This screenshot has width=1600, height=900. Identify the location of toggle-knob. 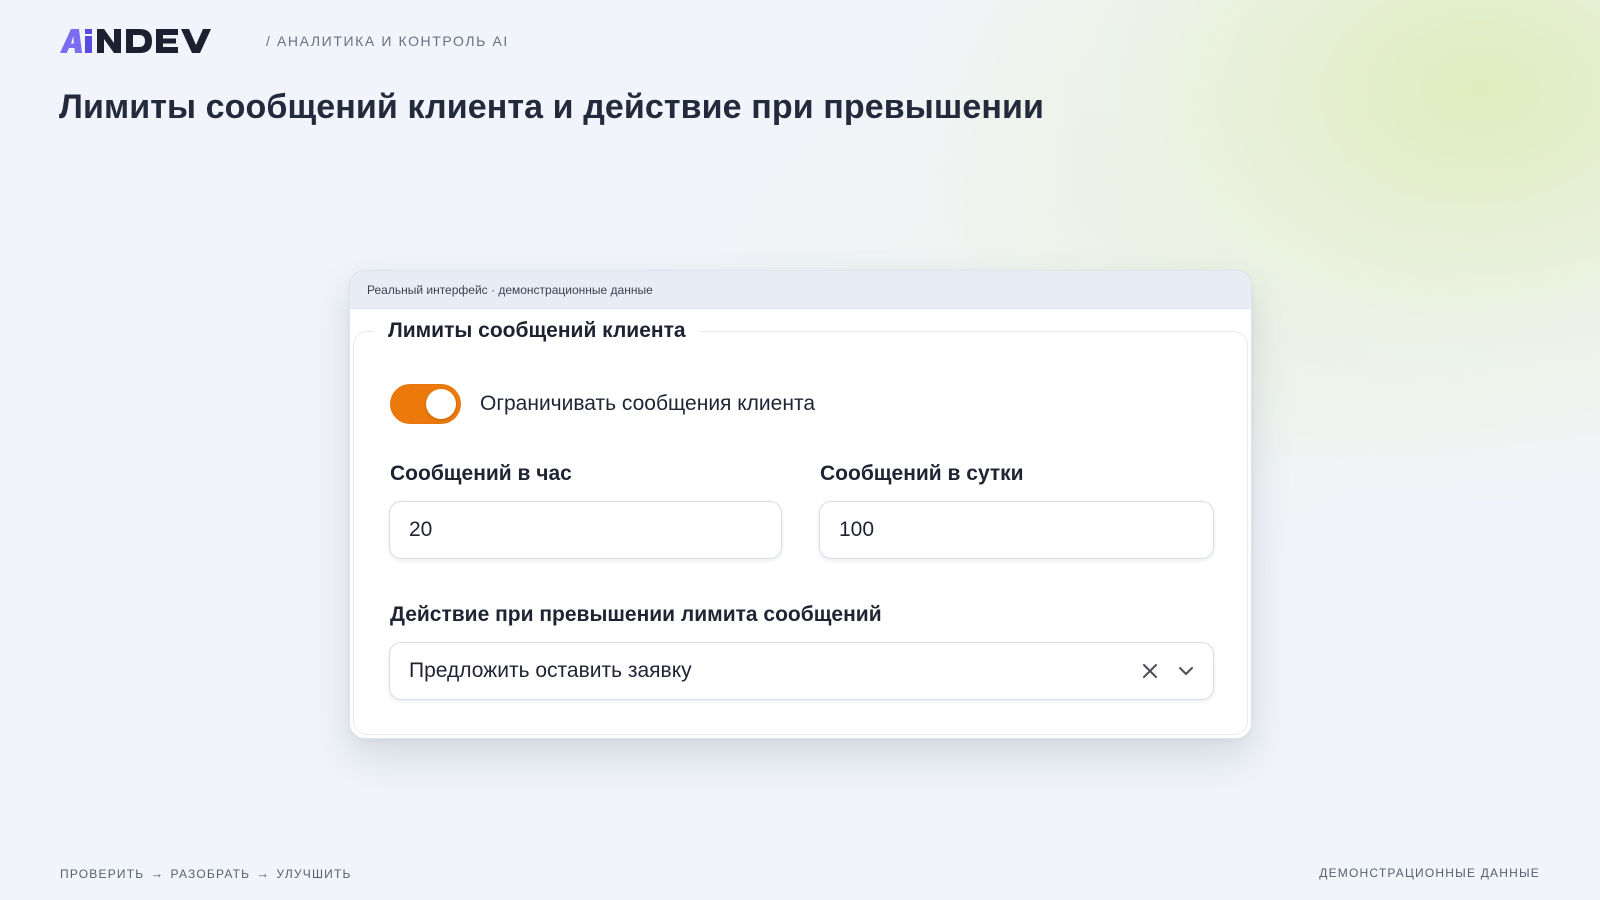
(441, 404).